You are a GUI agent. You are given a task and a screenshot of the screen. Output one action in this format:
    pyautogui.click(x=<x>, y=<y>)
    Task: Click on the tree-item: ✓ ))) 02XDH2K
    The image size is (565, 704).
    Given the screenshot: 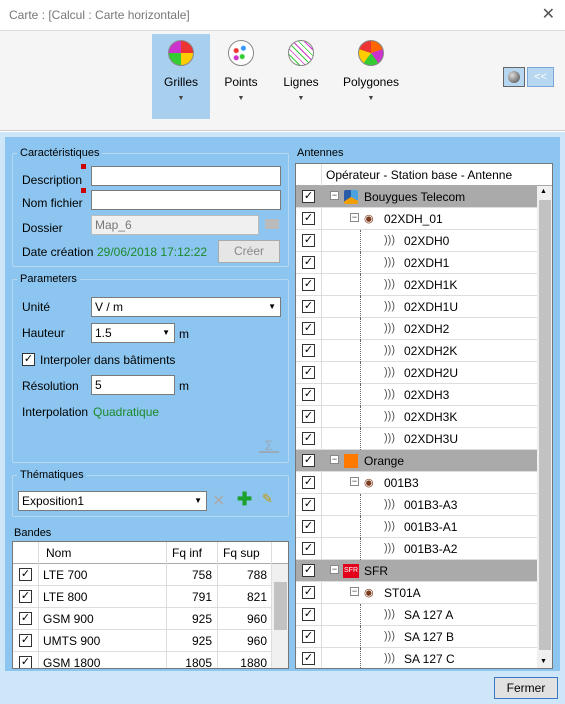 What is the action you would take?
    pyautogui.click(x=416, y=351)
    